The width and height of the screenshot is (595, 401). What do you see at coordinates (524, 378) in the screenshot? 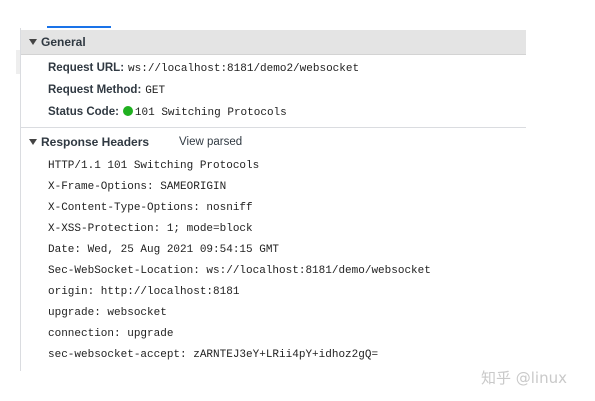
I see `zhihu-watermark: 知乎 @linux` at bounding box center [524, 378].